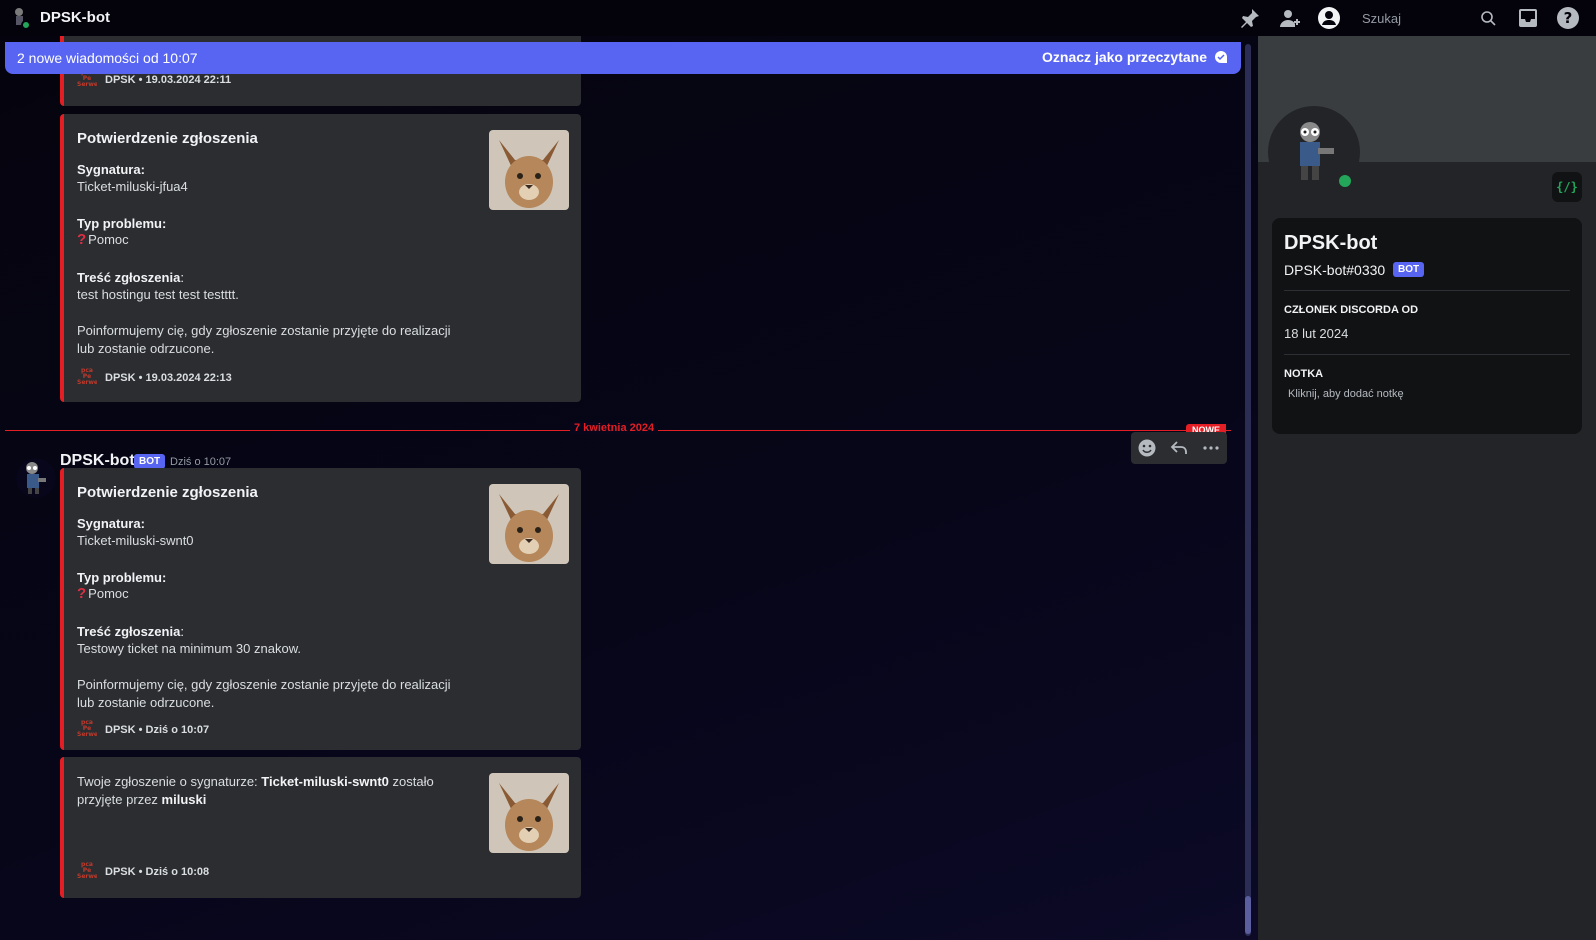 This screenshot has height=940, width=1596. What do you see at coordinates (1248, 915) in the screenshot?
I see `chat-scrollbar-thumb` at bounding box center [1248, 915].